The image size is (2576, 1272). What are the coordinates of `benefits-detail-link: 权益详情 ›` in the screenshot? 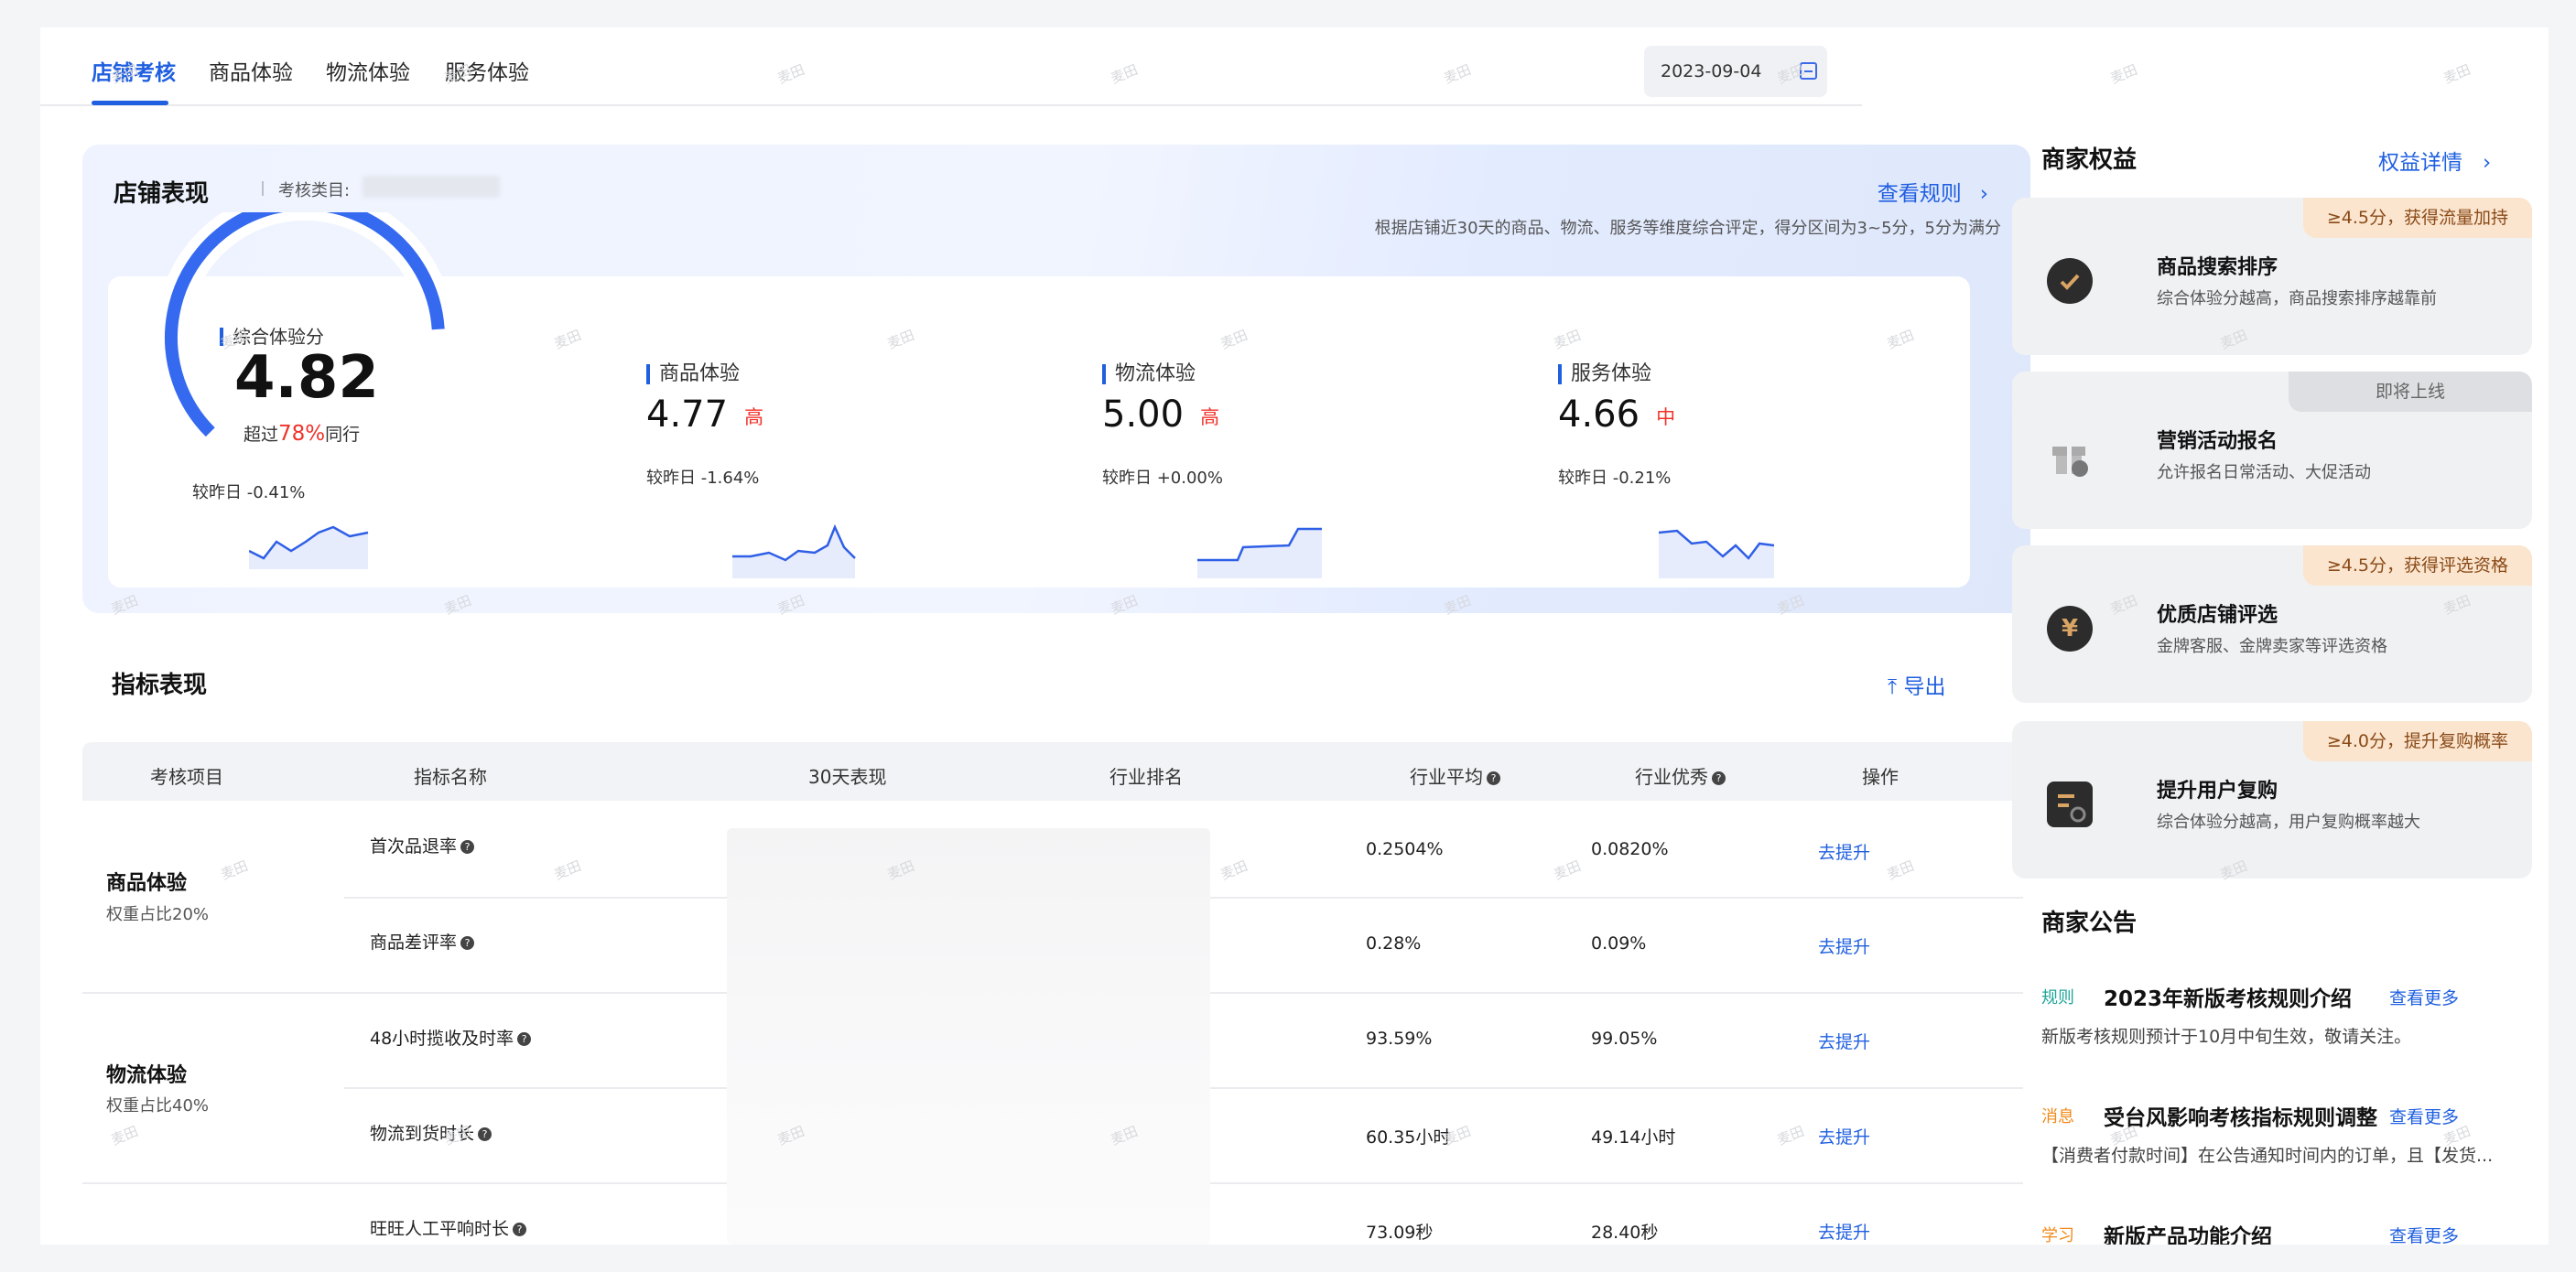 It's located at (2435, 160).